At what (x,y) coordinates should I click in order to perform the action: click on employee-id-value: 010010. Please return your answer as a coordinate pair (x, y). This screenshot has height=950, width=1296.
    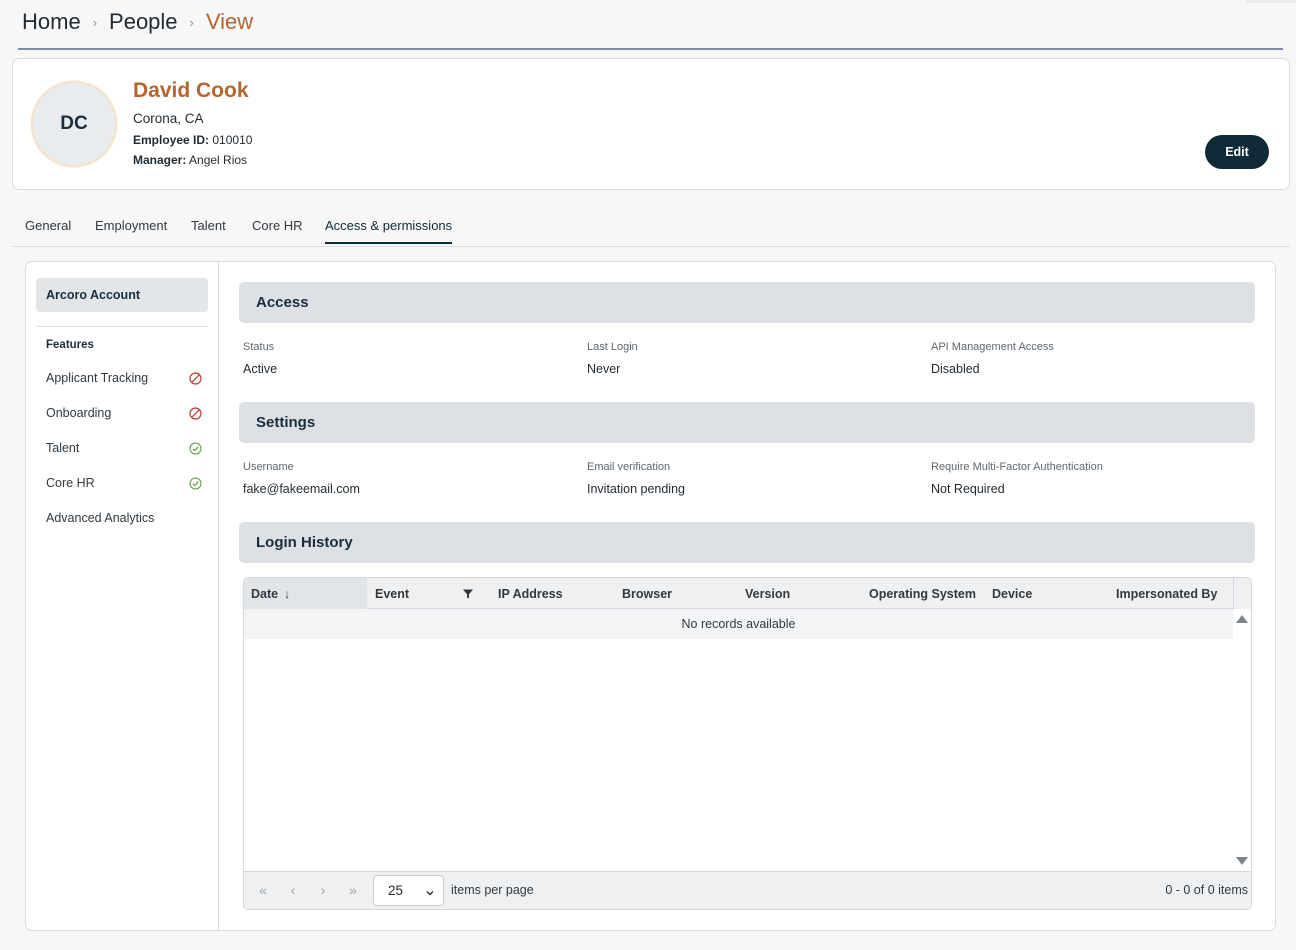
    Looking at the image, I should click on (232, 140).